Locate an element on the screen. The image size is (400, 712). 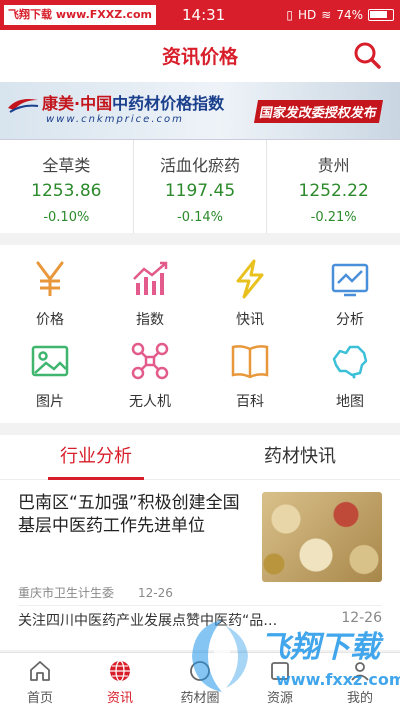
list-item: 关注四川中医药产业发展点赞中医药“品… 12-26 is located at coordinates (200, 617).